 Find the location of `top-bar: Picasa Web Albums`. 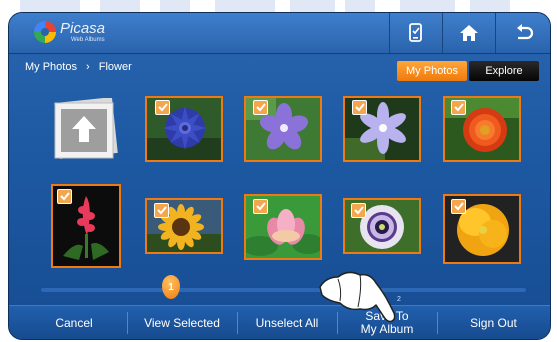

top-bar: Picasa Web Albums is located at coordinates (279, 33).